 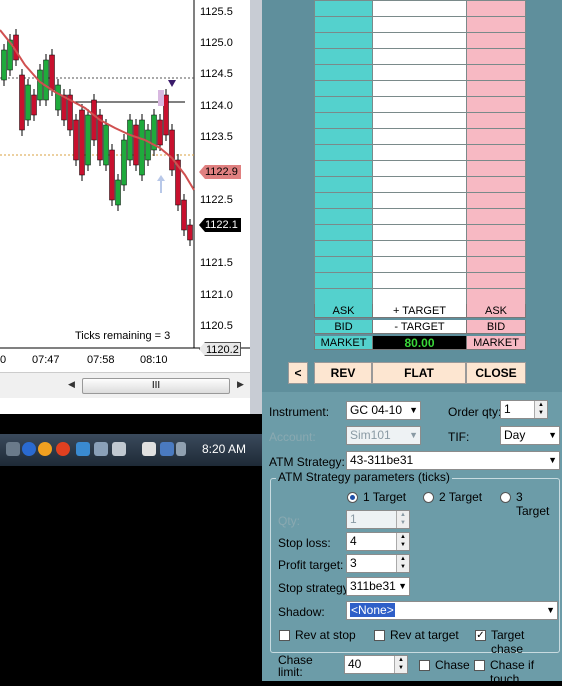 What do you see at coordinates (480, 635) in the screenshot?
I see `target-chase-checkbox: ✓` at bounding box center [480, 635].